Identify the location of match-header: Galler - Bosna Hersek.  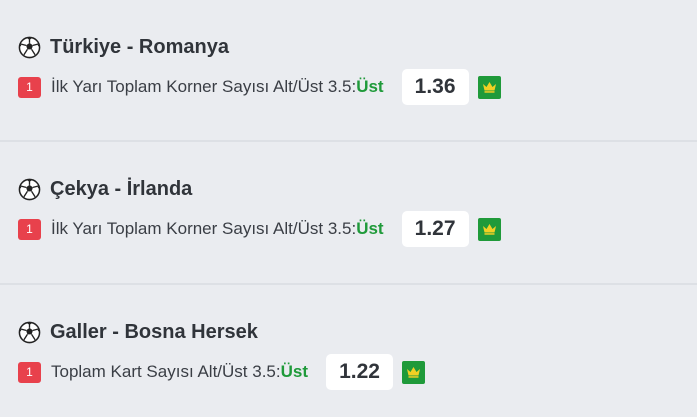
(138, 332).